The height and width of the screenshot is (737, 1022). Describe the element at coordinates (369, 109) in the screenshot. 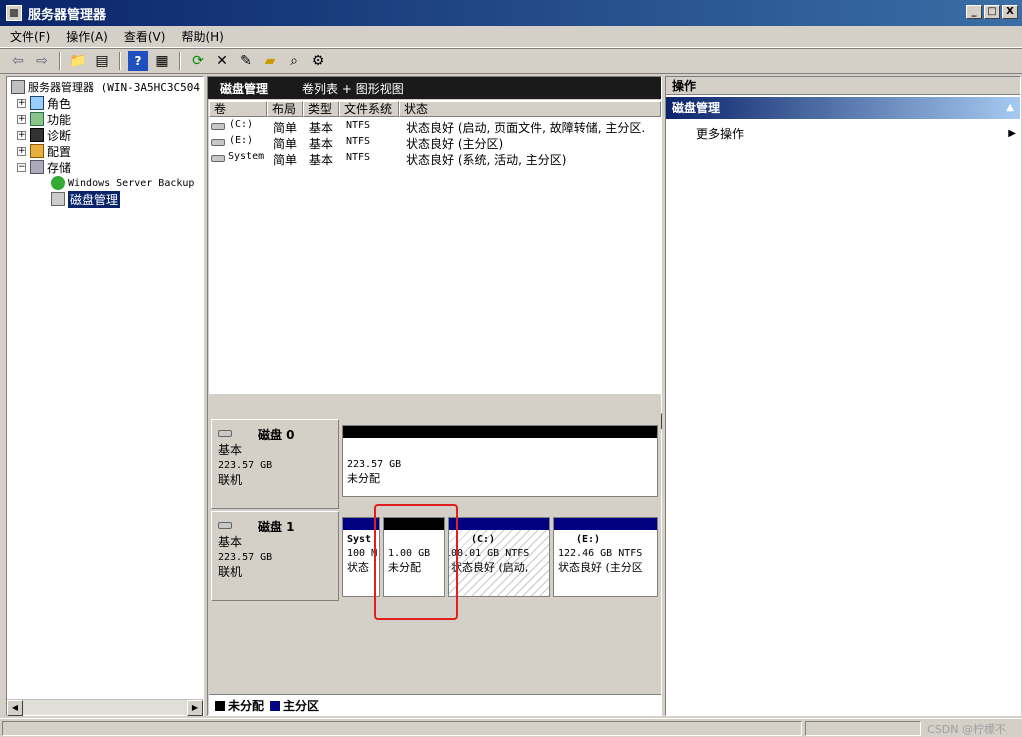

I see `column-filesystem: 文件系统` at that location.